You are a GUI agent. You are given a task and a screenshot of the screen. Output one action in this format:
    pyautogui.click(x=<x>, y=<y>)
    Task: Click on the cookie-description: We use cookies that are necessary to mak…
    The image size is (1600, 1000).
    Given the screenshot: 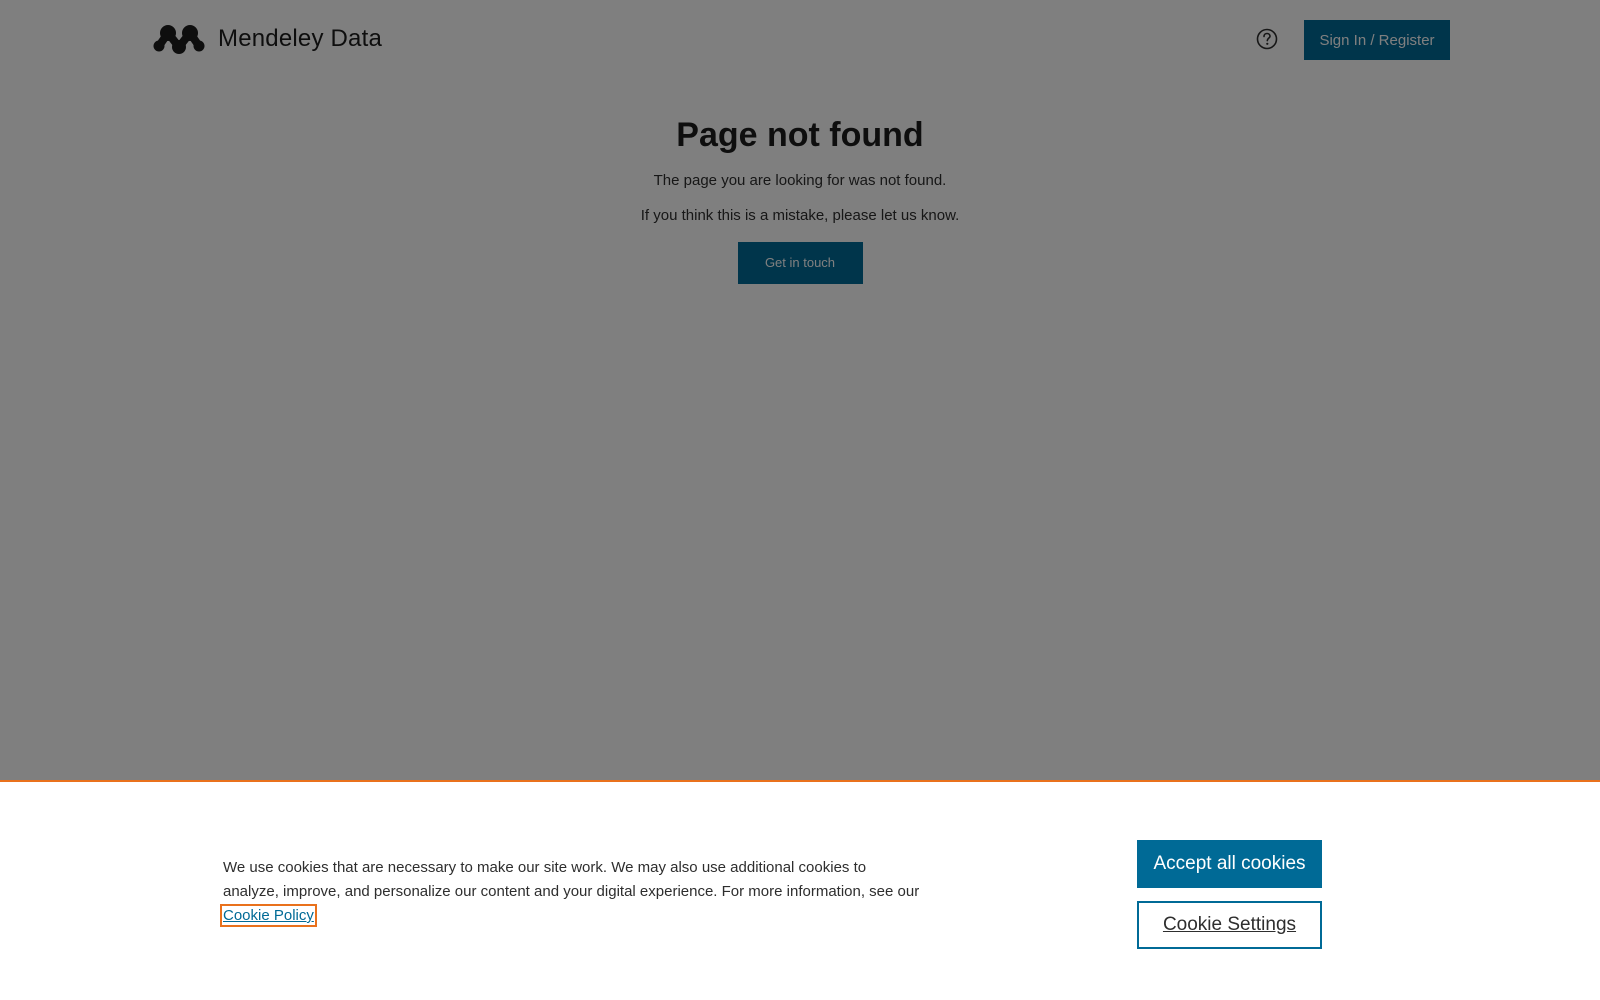 What is the action you would take?
    pyautogui.click(x=571, y=879)
    